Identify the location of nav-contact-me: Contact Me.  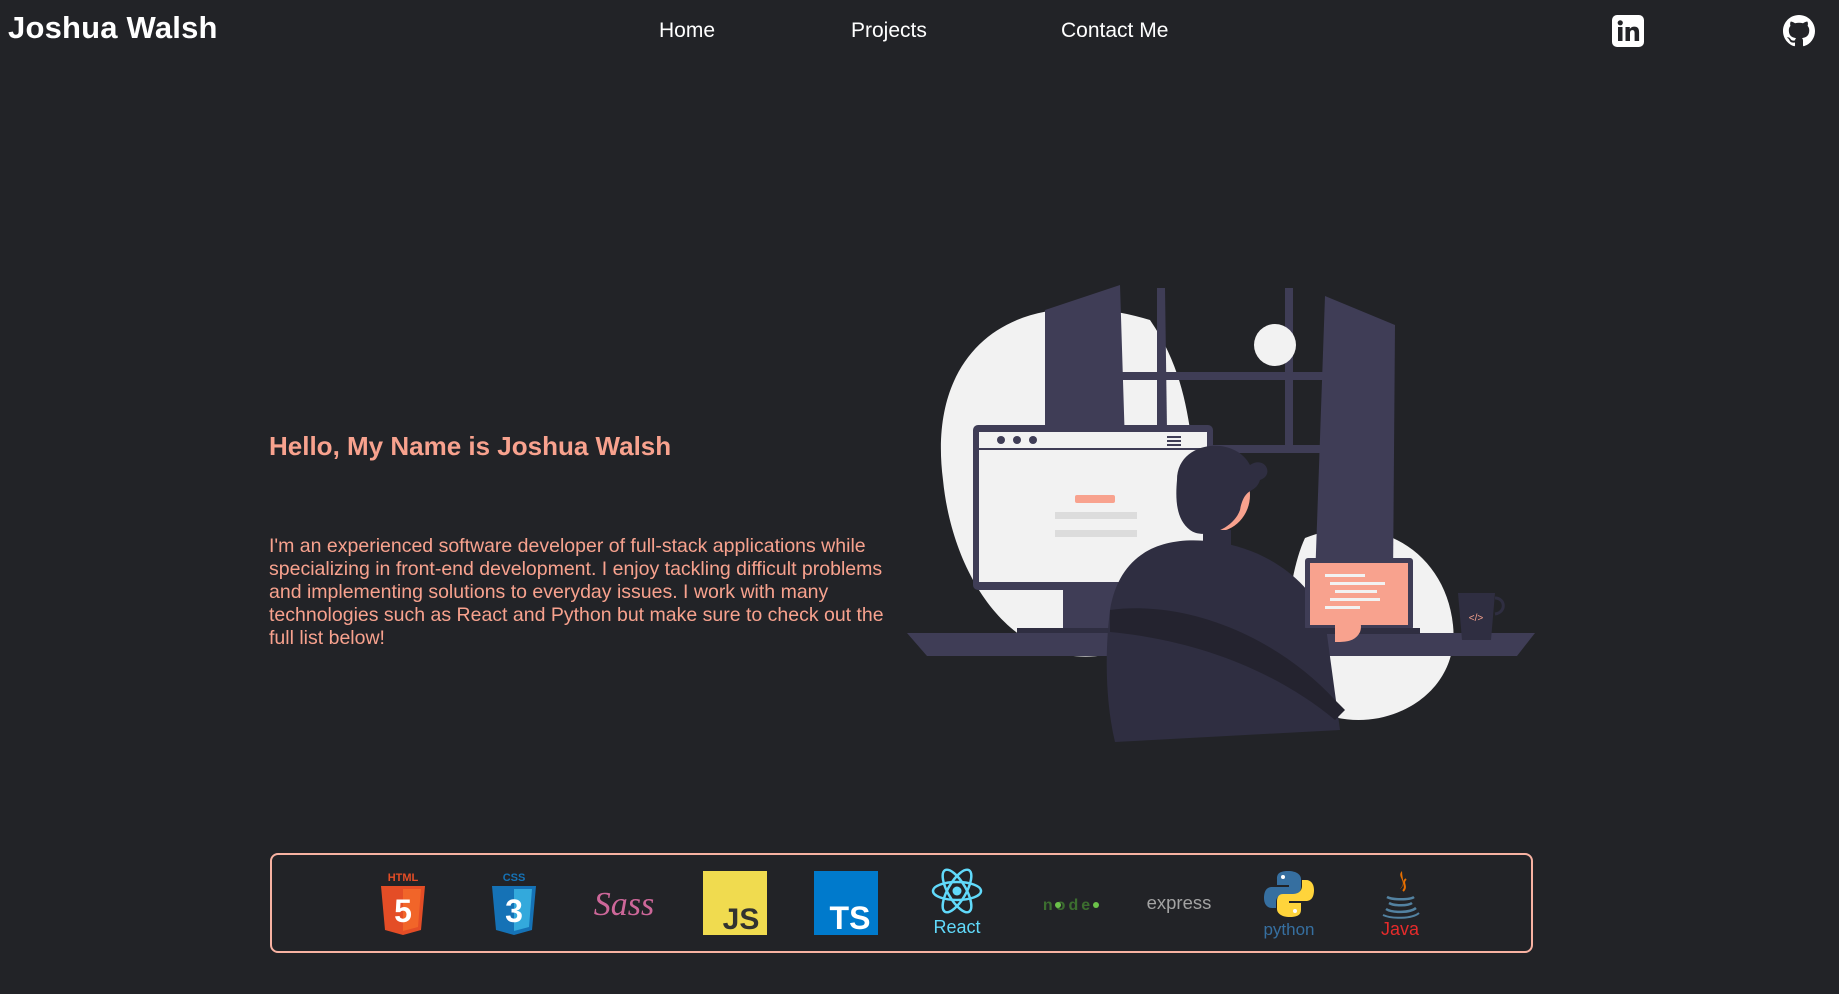
(1114, 31).